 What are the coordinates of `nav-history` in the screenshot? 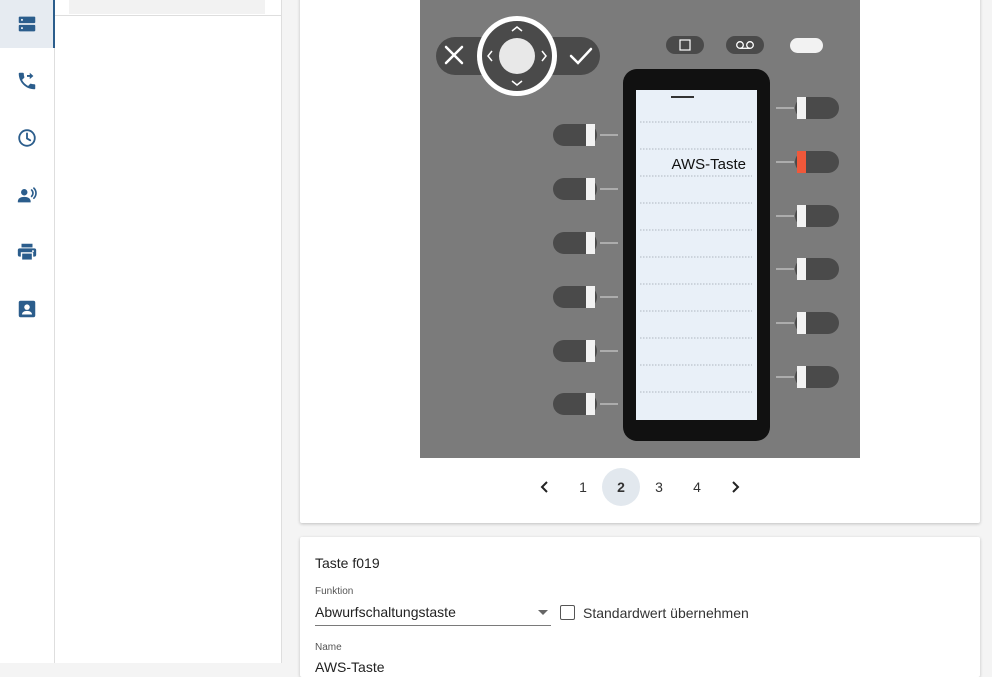 It's located at (27, 138).